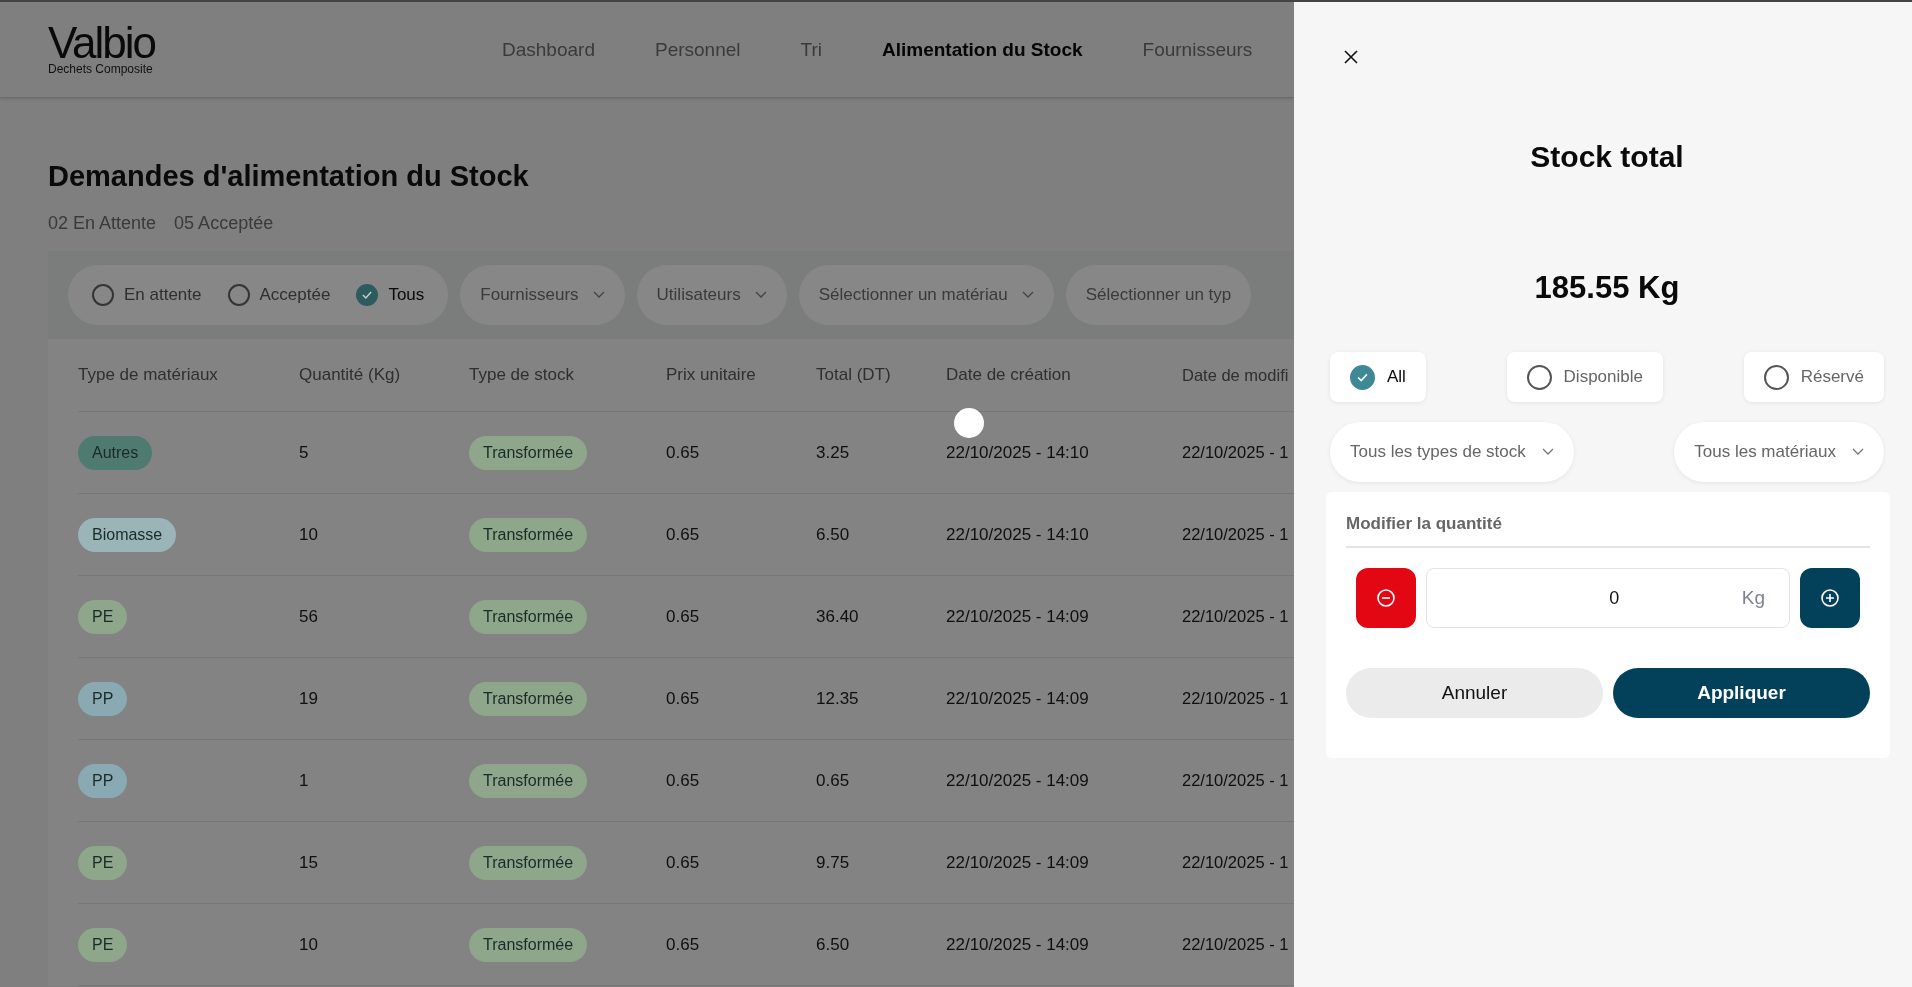  I want to click on table-cell: 5, so click(304, 452).